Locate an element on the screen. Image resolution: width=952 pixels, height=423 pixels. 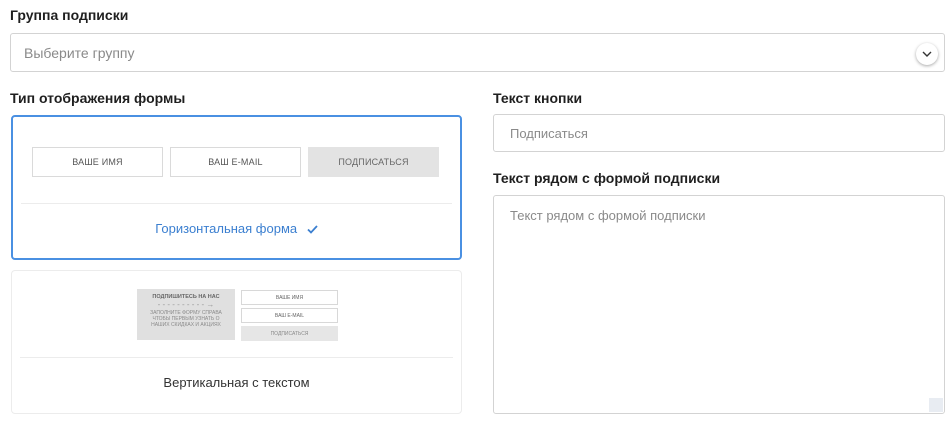
subscription-group-select: Выберите группу is located at coordinates (477, 52).